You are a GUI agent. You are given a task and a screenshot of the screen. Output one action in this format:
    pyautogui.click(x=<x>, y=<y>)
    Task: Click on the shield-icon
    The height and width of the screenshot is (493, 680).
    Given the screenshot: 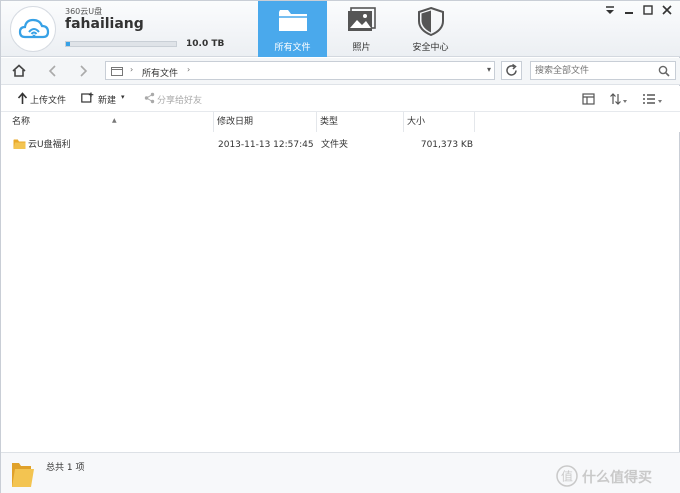 What is the action you would take?
    pyautogui.click(x=431, y=22)
    